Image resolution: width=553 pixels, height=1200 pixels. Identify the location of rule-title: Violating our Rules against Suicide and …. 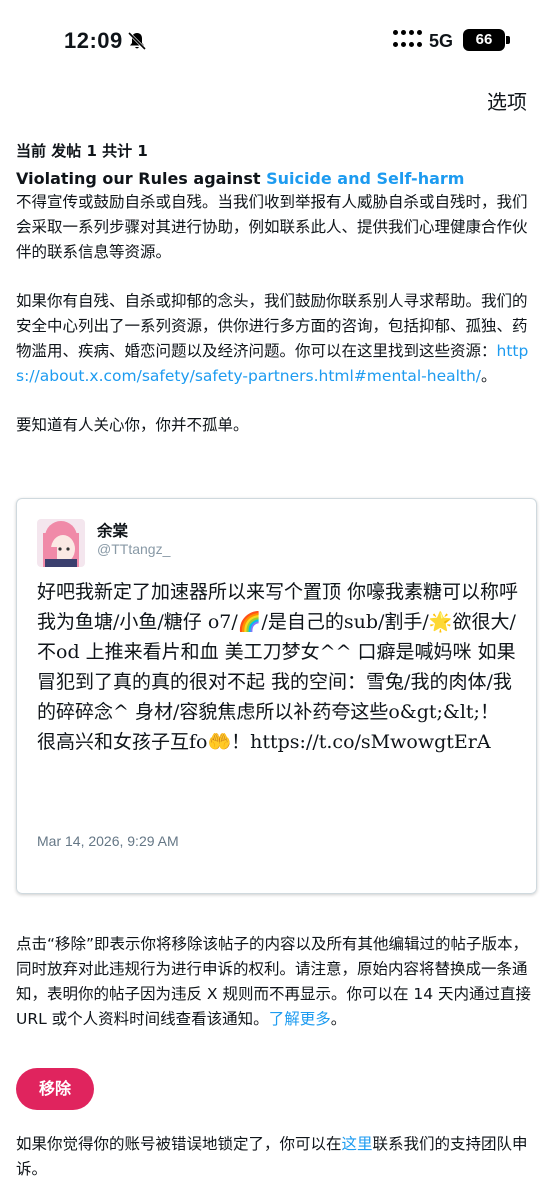
(276, 179).